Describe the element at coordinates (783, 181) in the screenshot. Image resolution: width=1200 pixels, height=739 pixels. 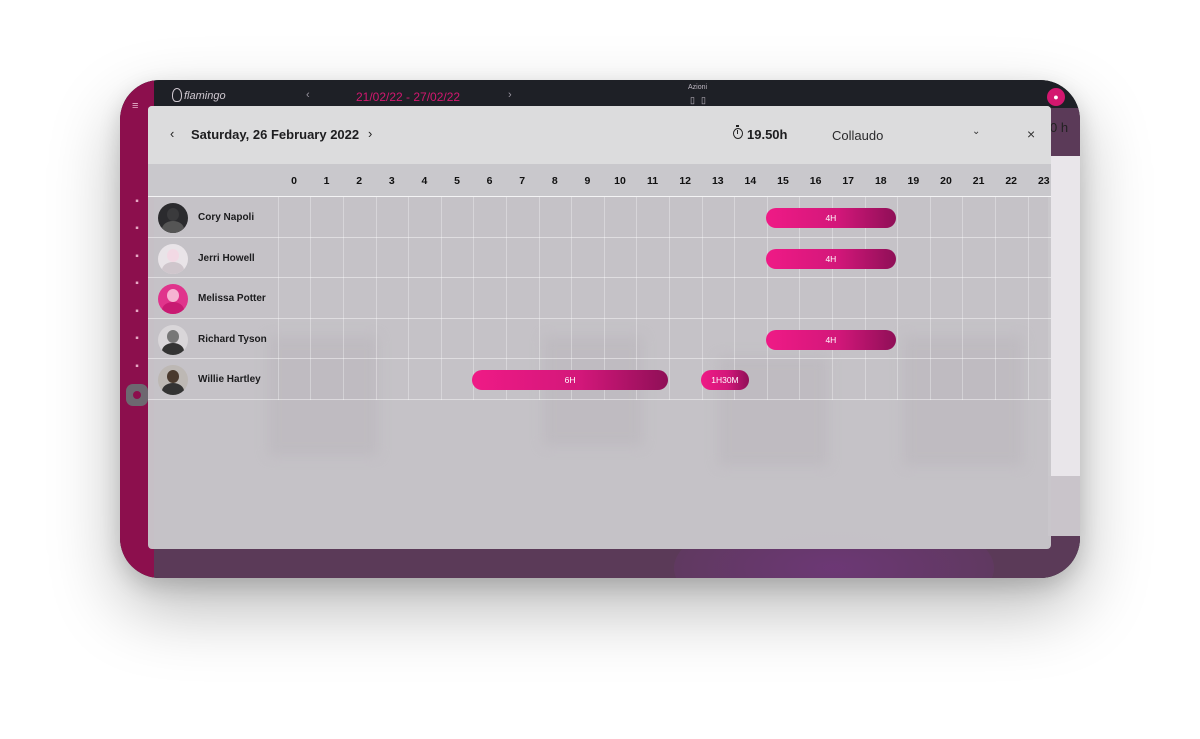
I see `hour-label: 15` at that location.